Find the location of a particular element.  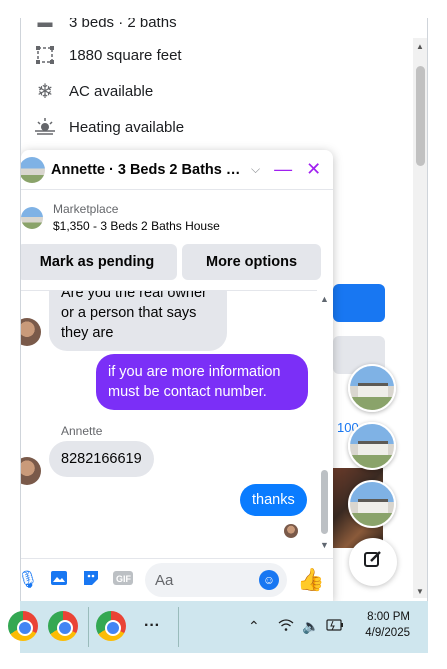

feature-heating: Heating available is located at coordinates (109, 127).